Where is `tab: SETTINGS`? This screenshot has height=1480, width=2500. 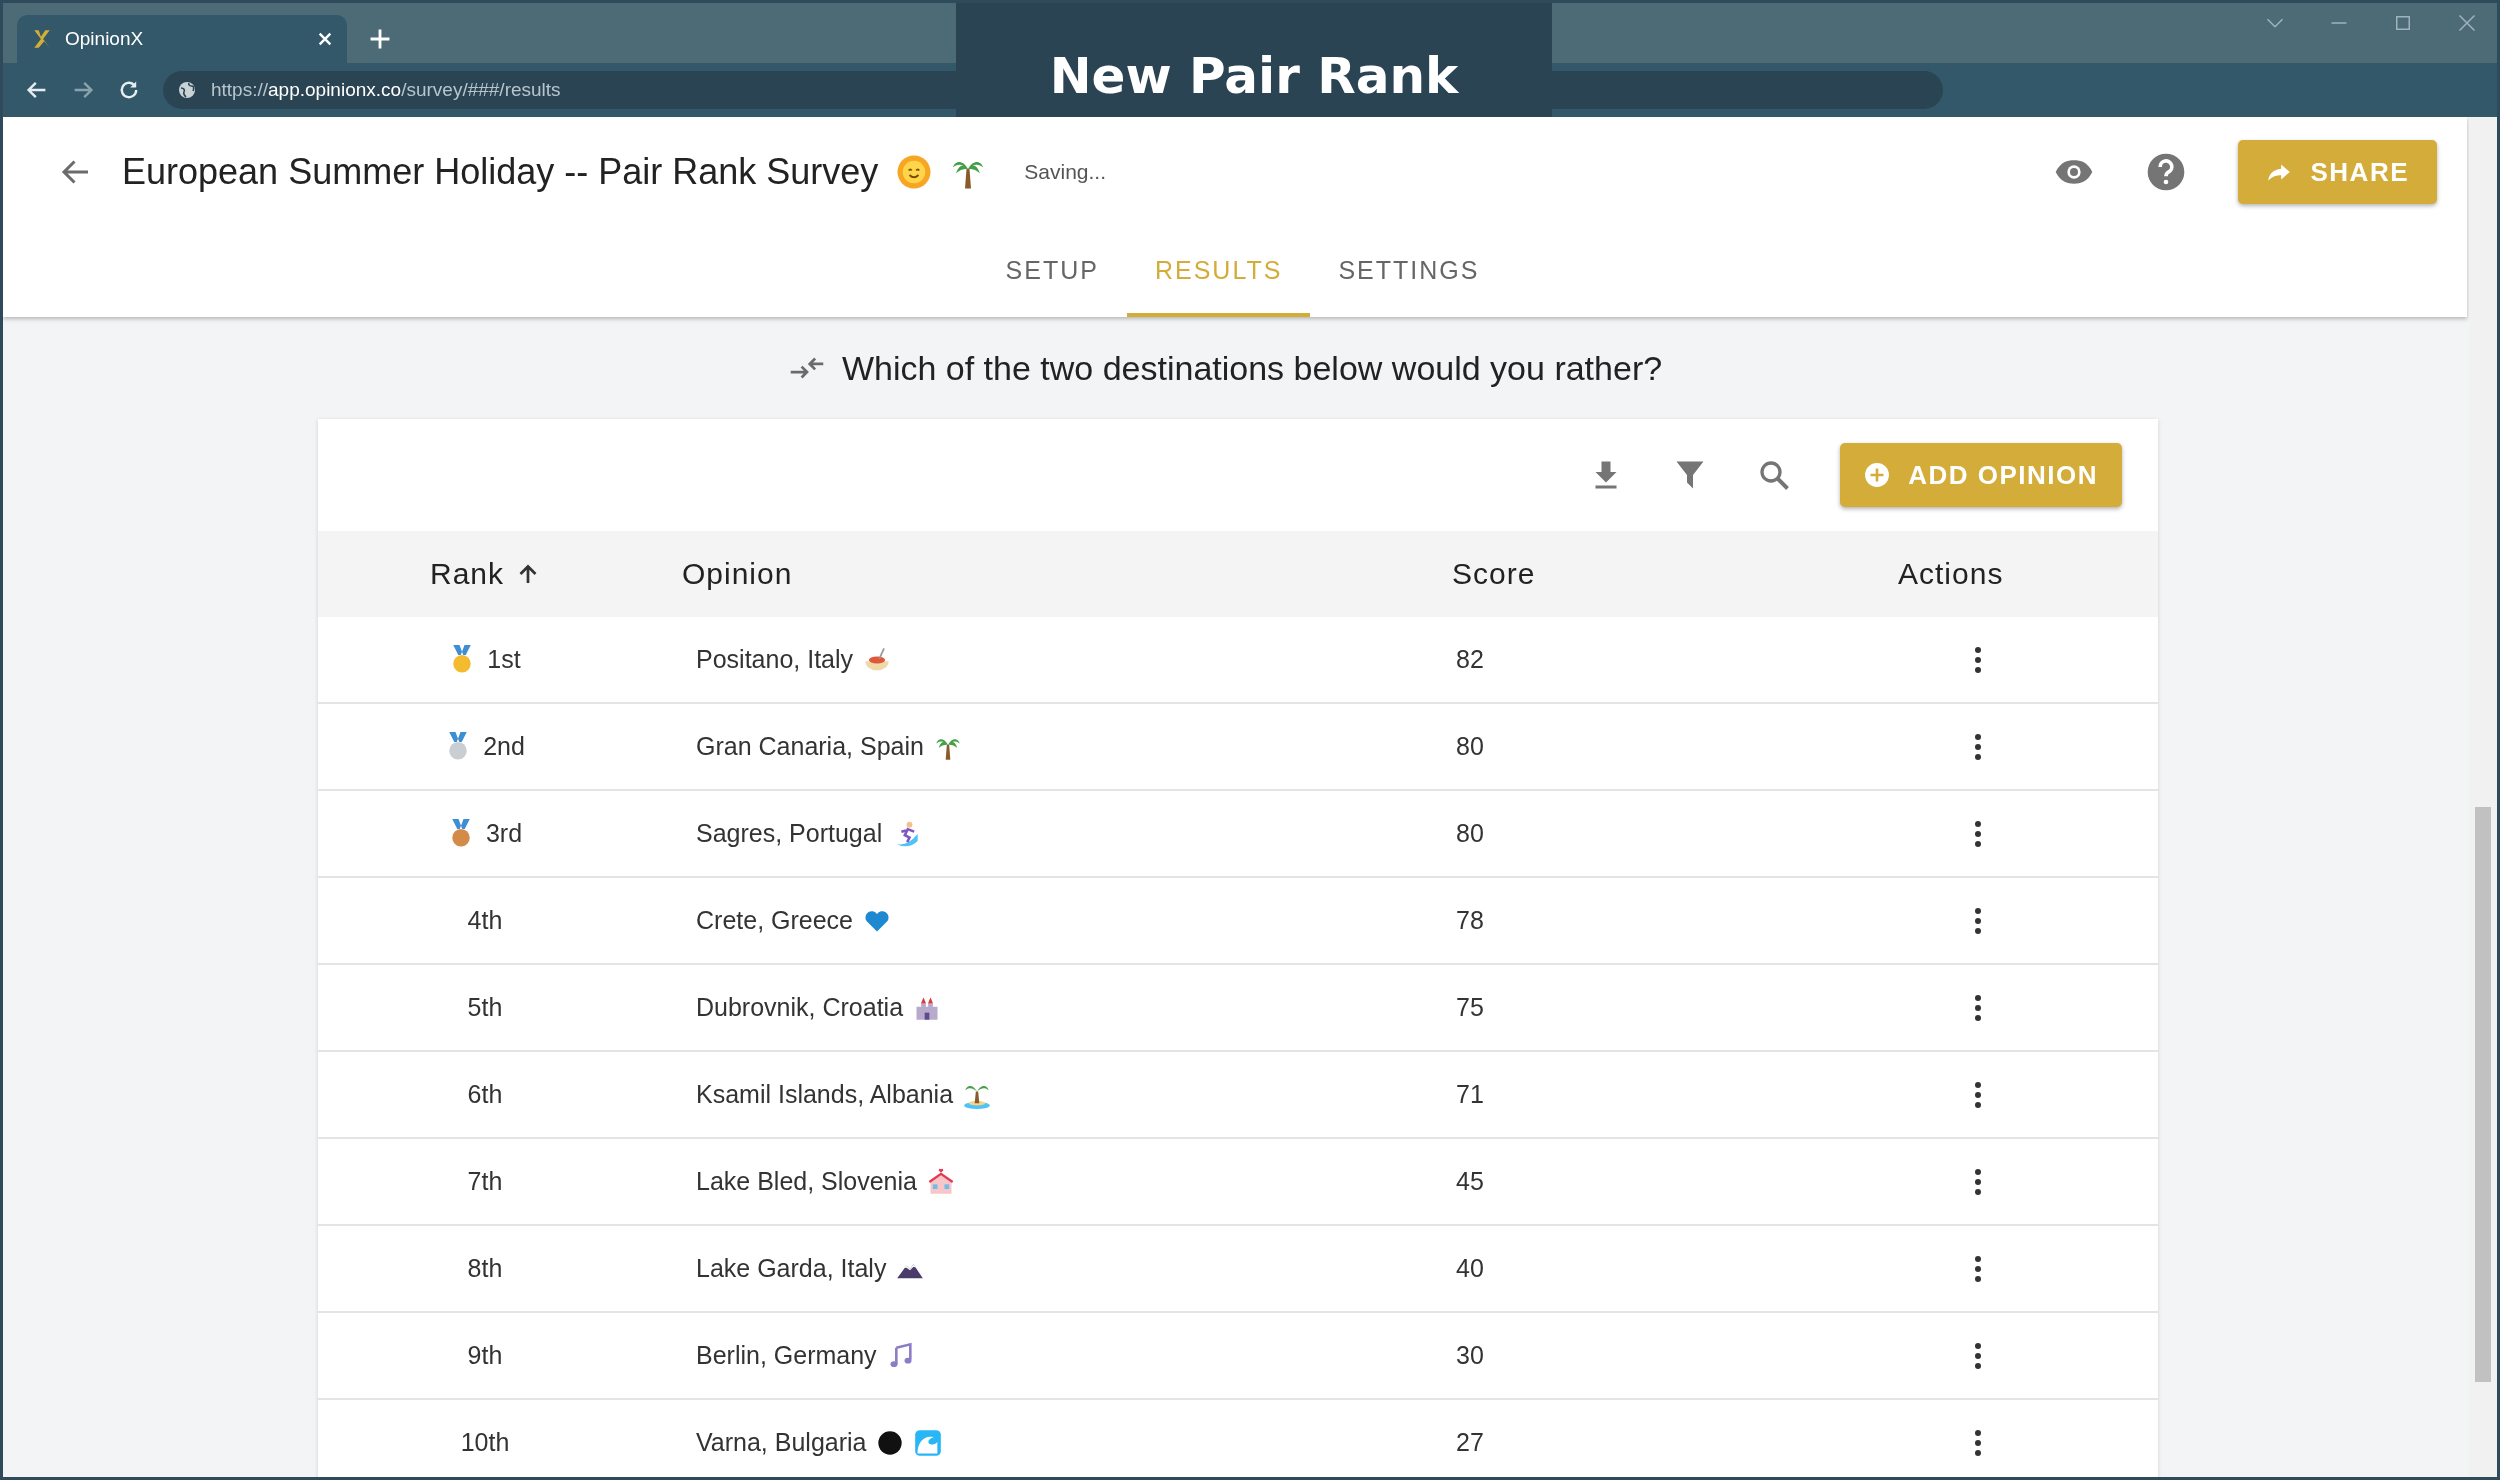 tab: SETTINGS is located at coordinates (1409, 272).